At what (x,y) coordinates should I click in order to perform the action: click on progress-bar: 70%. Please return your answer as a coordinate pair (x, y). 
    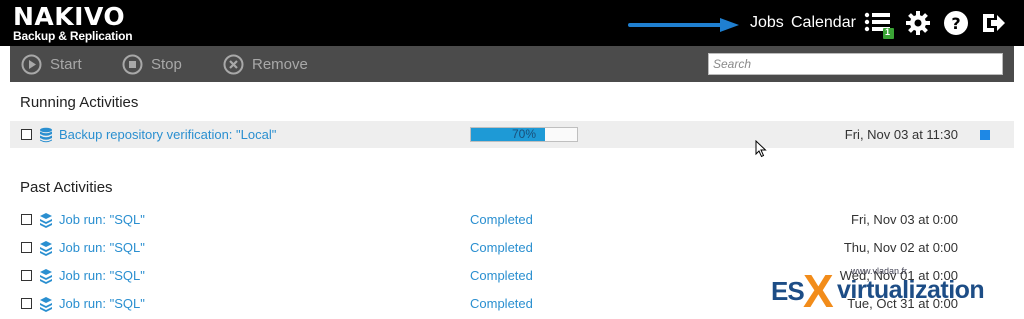
    Looking at the image, I should click on (524, 134).